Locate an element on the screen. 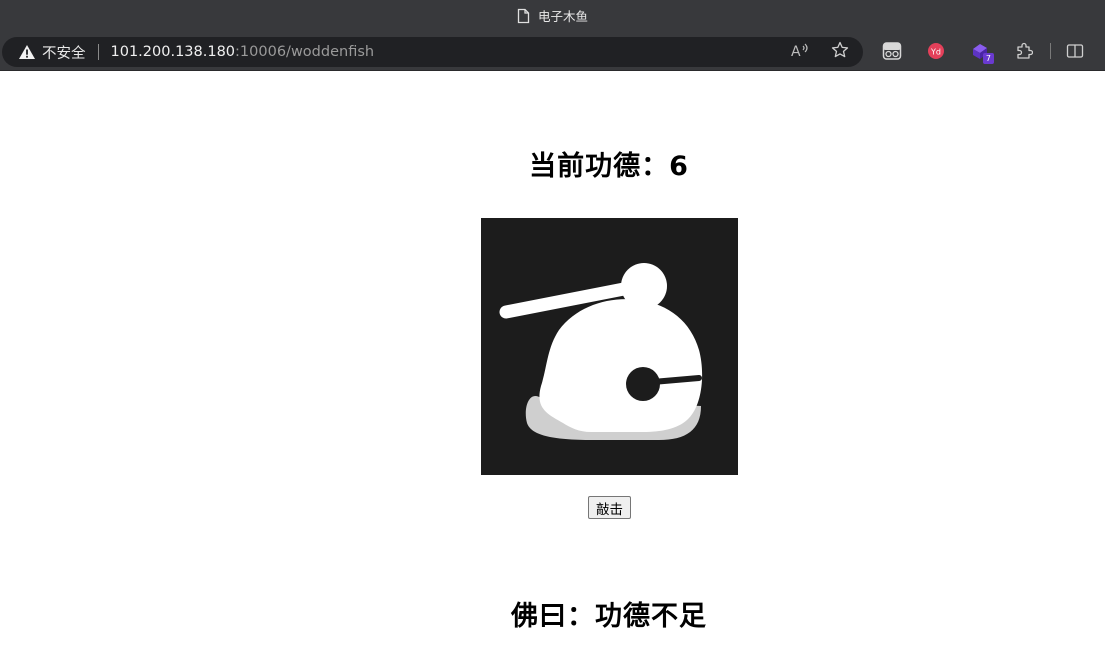 This screenshot has height=665, width=1105. merit-counter: 当前功德：6 is located at coordinates (552, 163).